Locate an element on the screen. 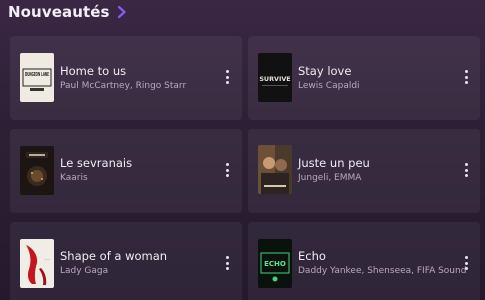 The height and width of the screenshot is (300, 485). track-title: Echo is located at coordinates (312, 256).